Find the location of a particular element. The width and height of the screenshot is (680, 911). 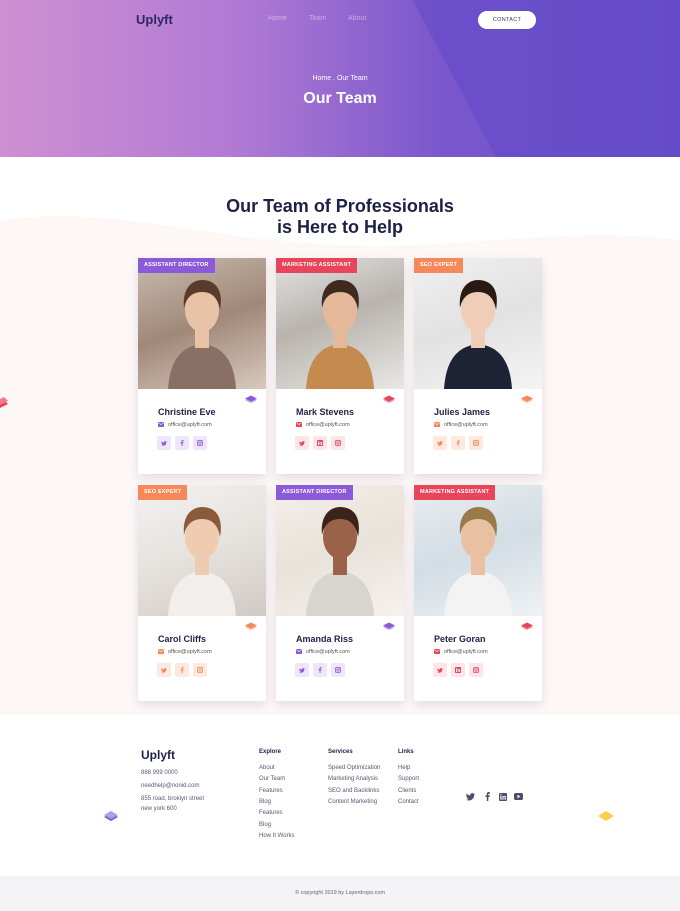

role-badge: SEO EXPERT is located at coordinates (163, 492).